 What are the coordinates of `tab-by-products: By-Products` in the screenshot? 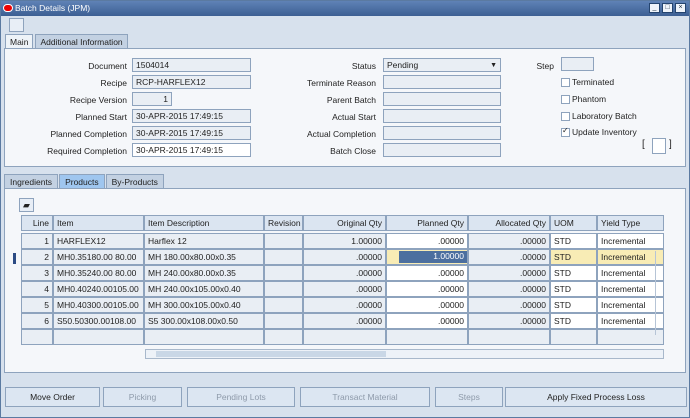 It's located at (134, 181).